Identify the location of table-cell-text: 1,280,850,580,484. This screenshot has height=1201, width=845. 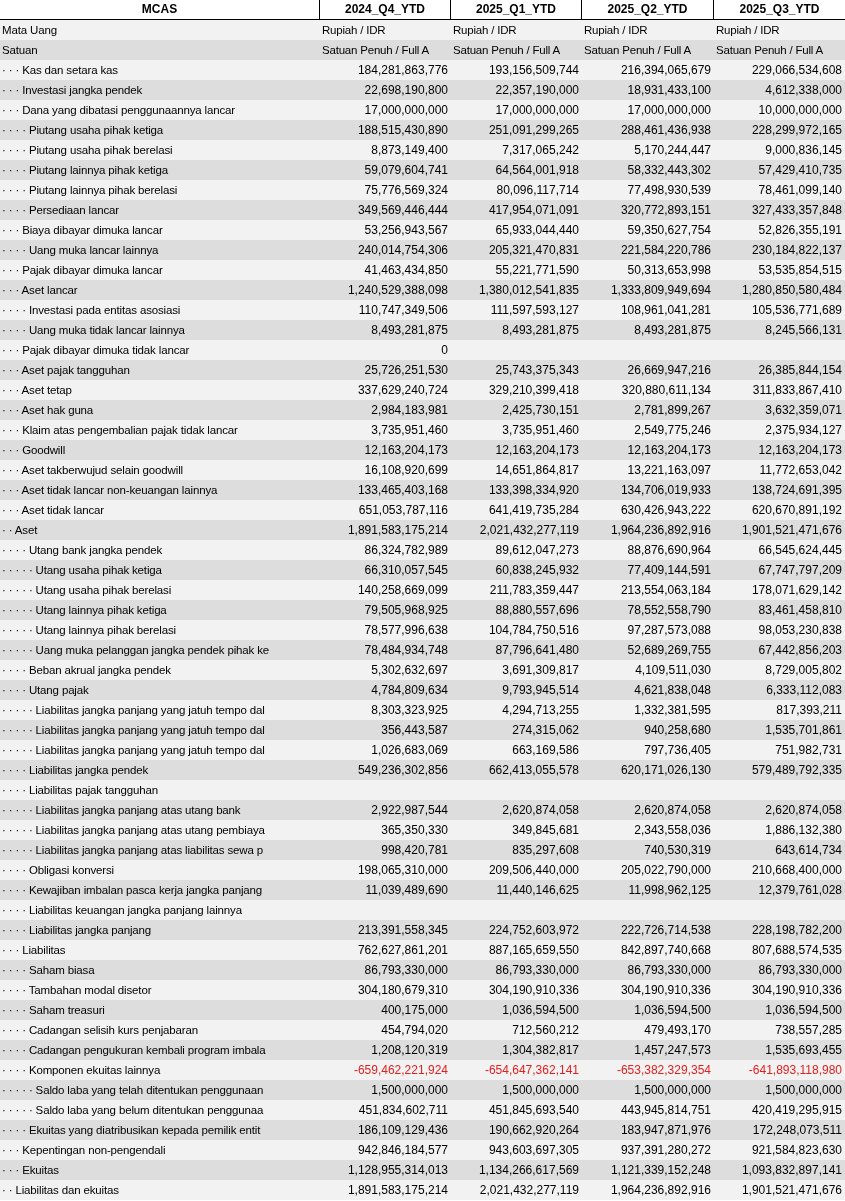
(791, 290).